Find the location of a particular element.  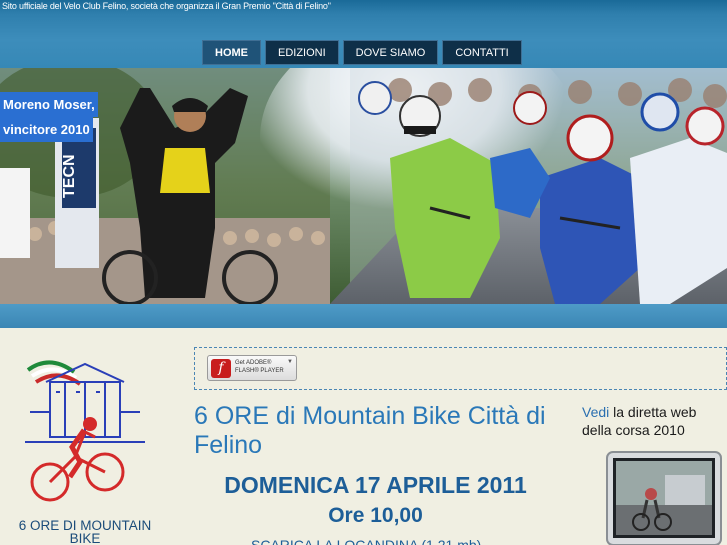

logo-caption-line2: BIKE is located at coordinates (85, 538).